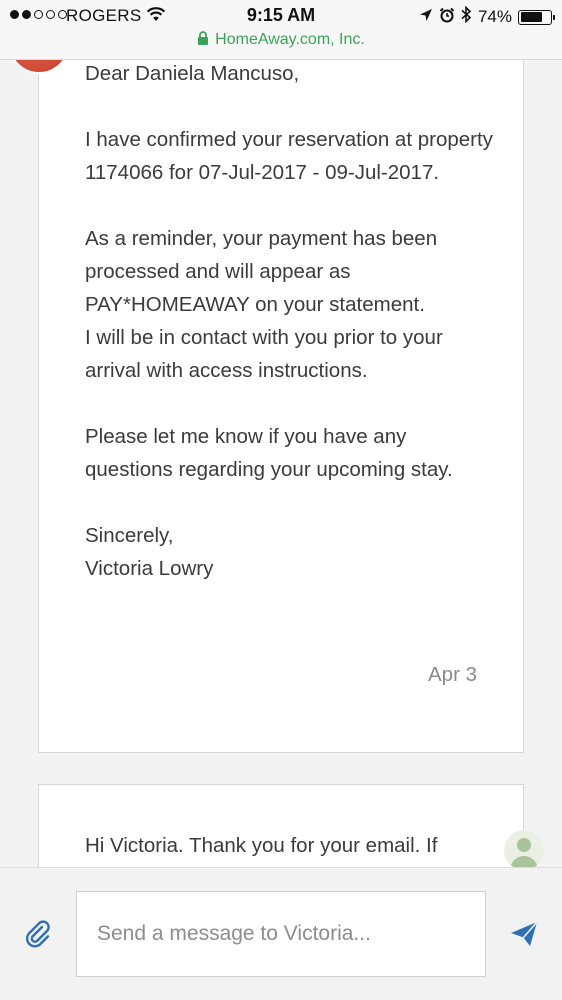 The height and width of the screenshot is (1000, 562). Describe the element at coordinates (536, 17) in the screenshot. I see `battery-icon` at that location.